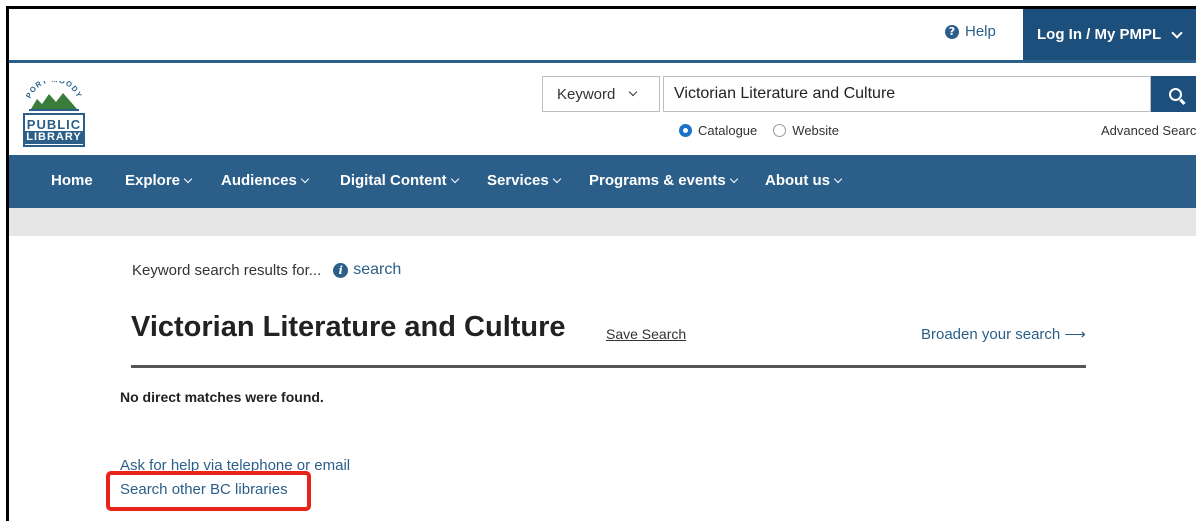 This screenshot has height=521, width=1196. I want to click on nav-audiences-label: Audiences, so click(259, 180).